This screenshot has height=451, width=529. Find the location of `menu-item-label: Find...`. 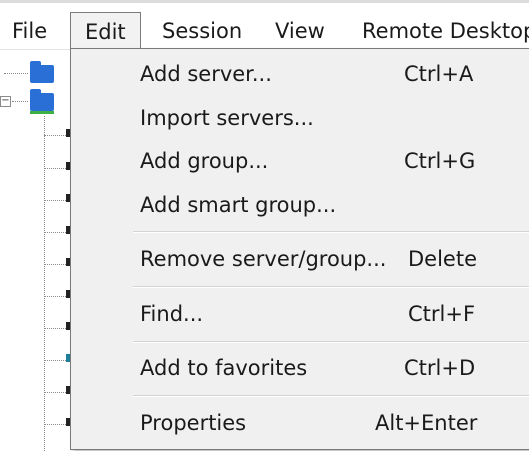

menu-item-label: Find... is located at coordinates (172, 314).